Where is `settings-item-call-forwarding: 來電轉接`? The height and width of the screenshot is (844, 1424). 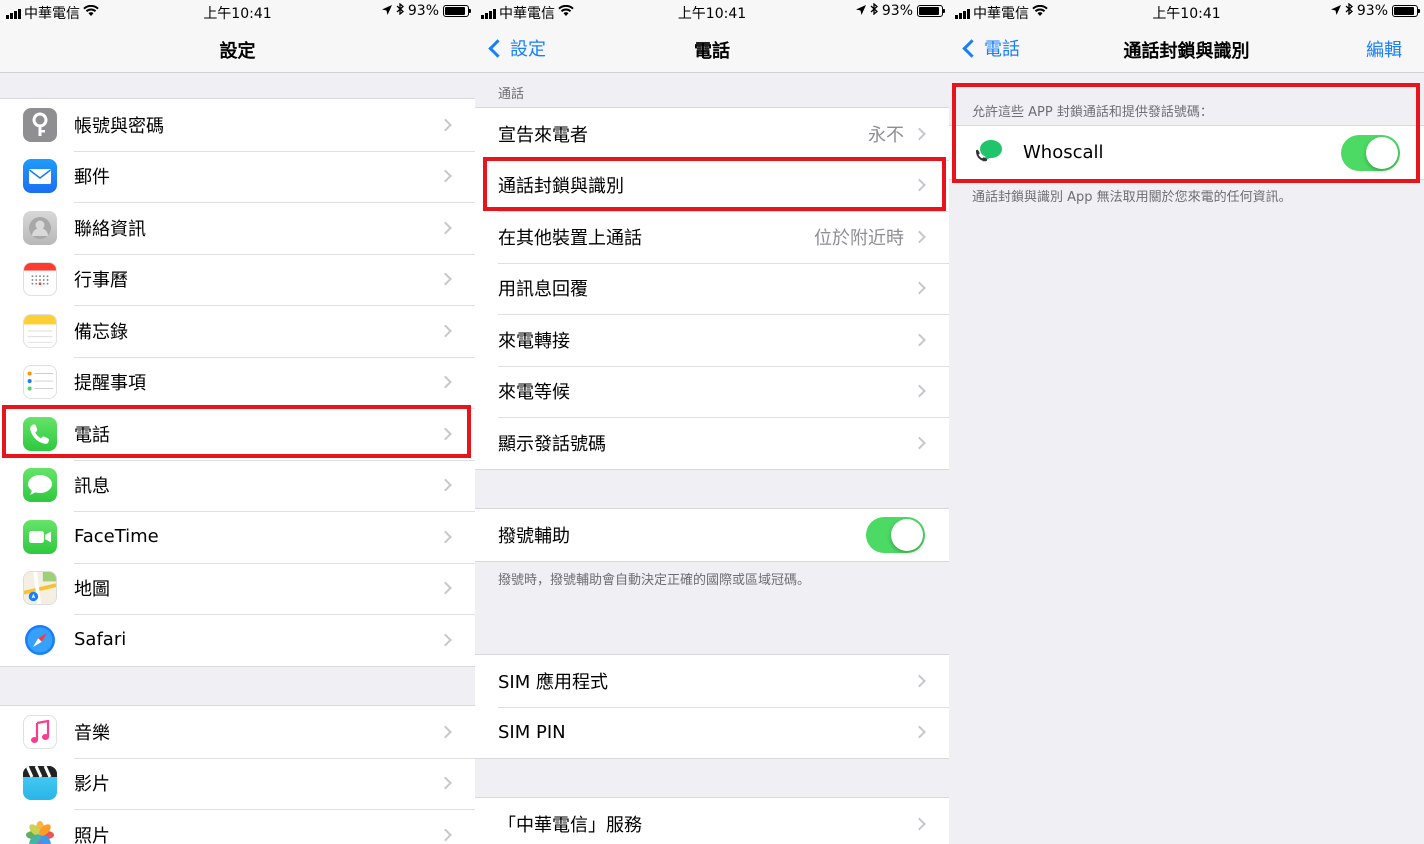 settings-item-call-forwarding: 來電轉接 is located at coordinates (712, 340).